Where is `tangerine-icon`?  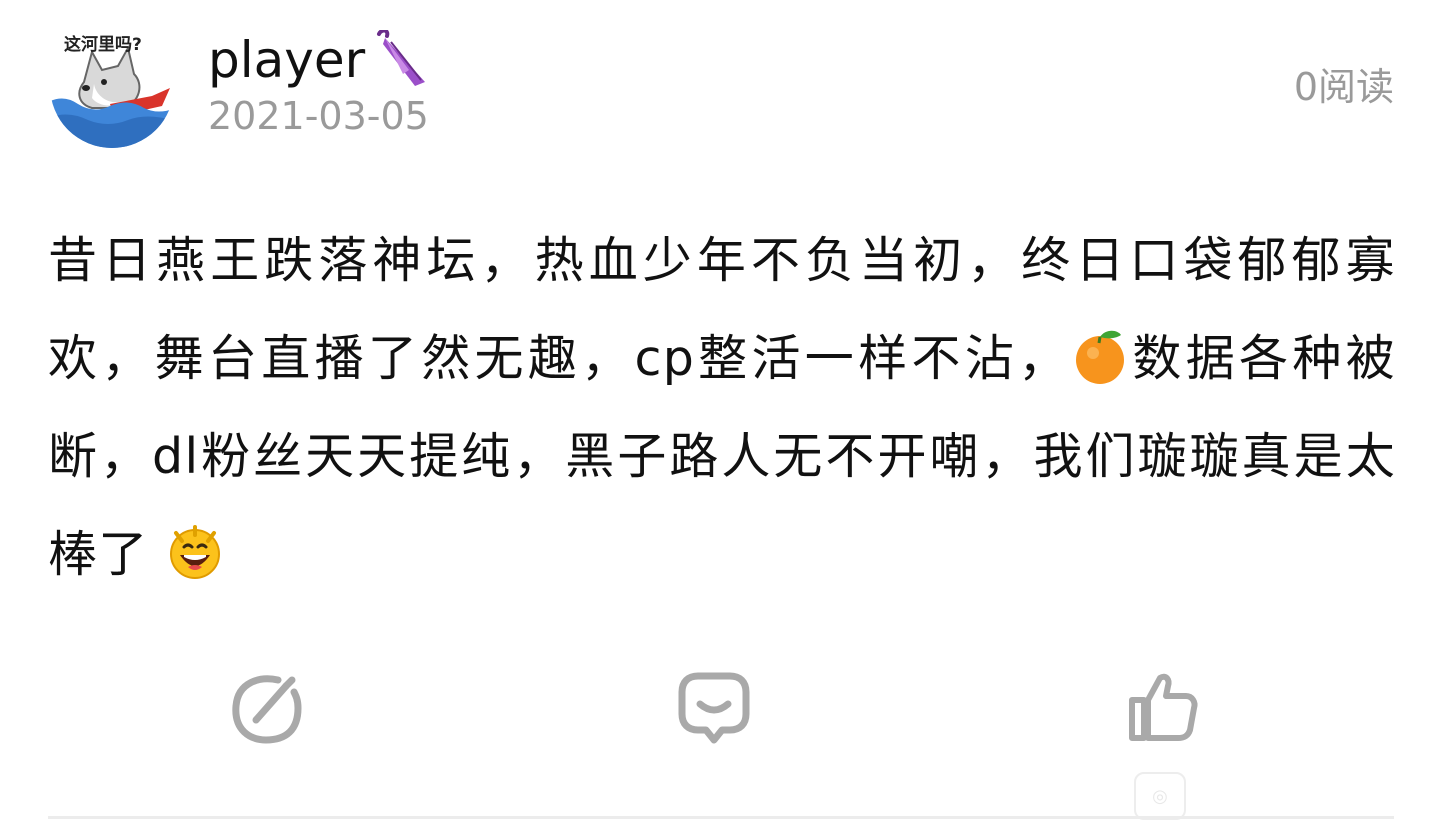 tangerine-icon is located at coordinates (1100, 352).